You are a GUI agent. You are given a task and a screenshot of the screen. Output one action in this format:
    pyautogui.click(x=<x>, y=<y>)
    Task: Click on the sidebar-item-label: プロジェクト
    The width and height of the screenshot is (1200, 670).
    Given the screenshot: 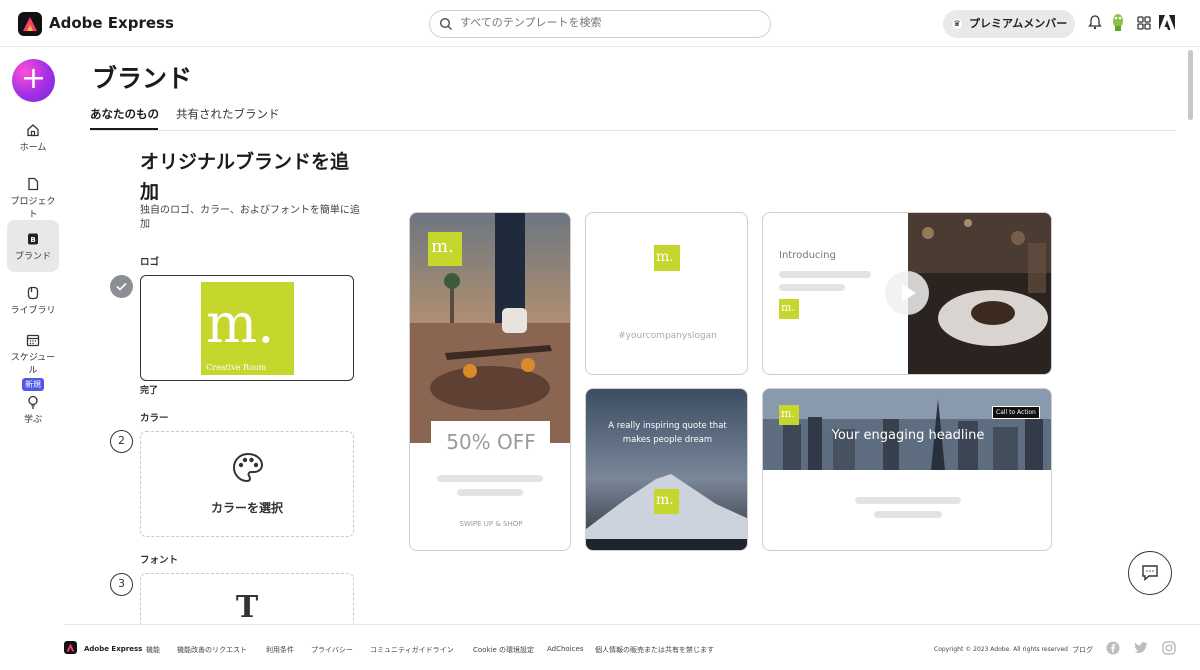 What is the action you would take?
    pyautogui.click(x=33, y=208)
    